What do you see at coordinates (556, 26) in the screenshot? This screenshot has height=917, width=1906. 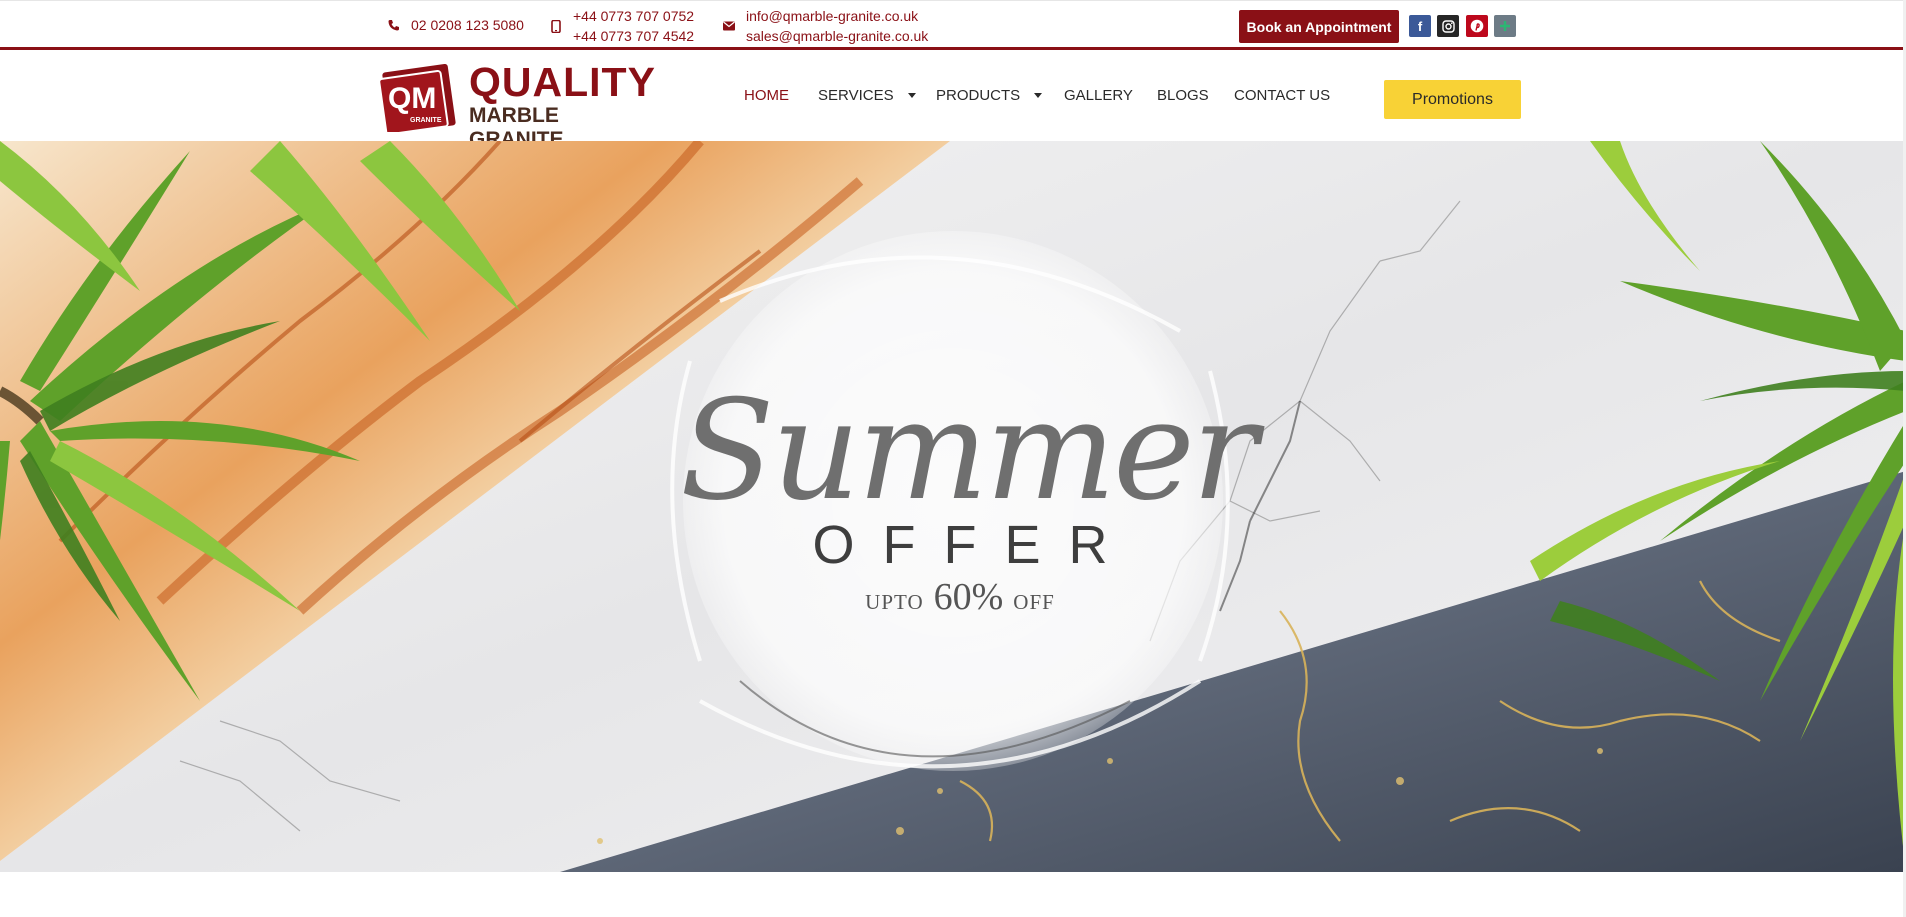 I see `mobile-icon` at bounding box center [556, 26].